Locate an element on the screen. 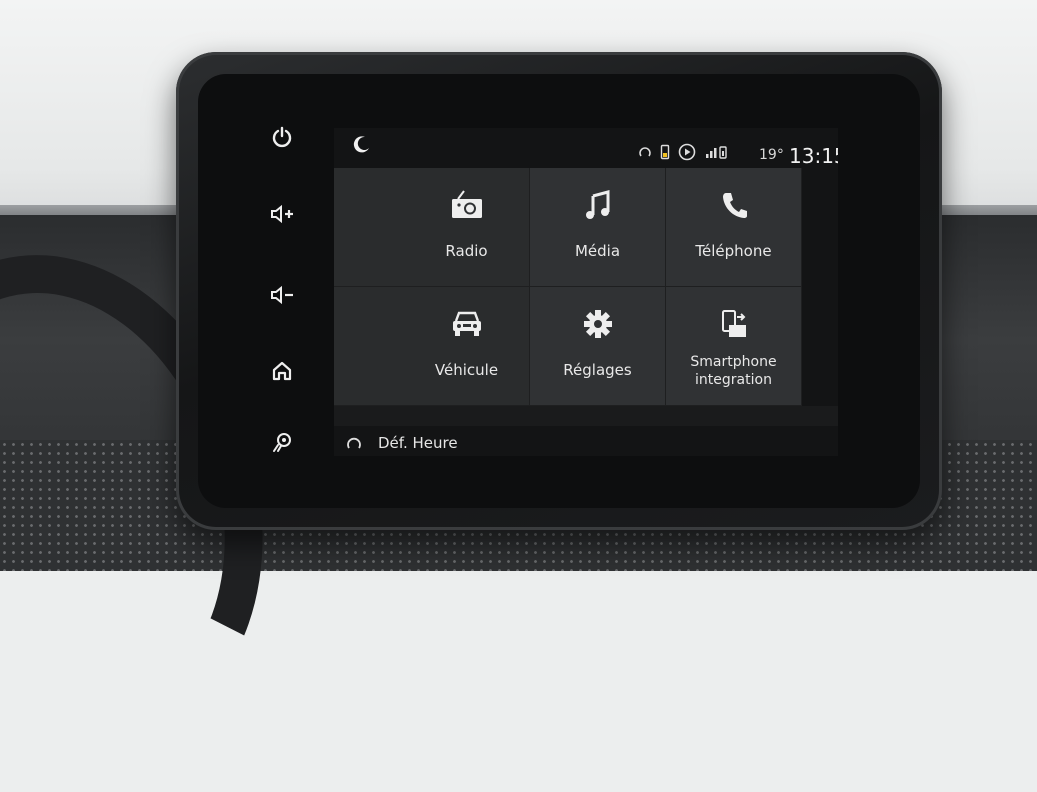 The width and height of the screenshot is (1037, 792). volume-down-icon is located at coordinates (282, 298).